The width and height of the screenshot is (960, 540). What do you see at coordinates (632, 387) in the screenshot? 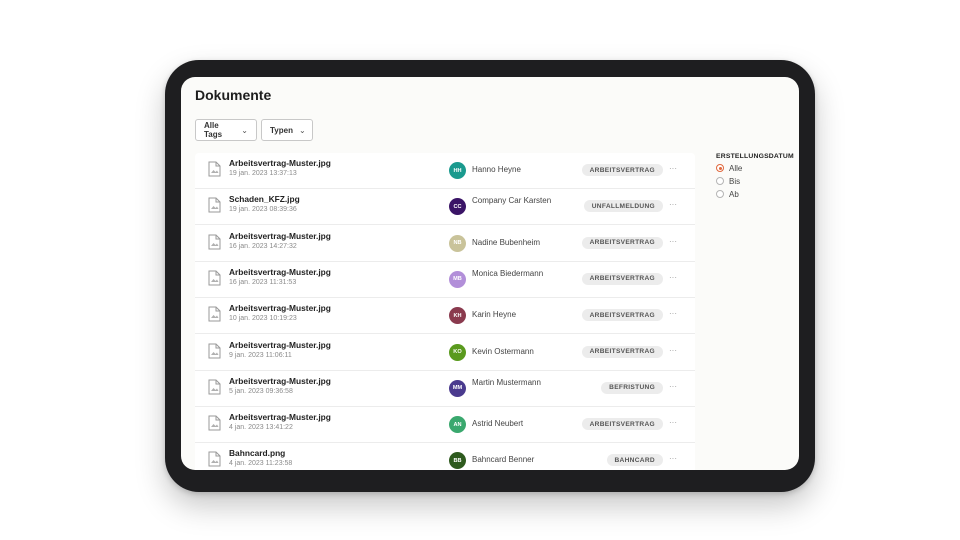
I see `tag-badge: BEFRISTUNG` at bounding box center [632, 387].